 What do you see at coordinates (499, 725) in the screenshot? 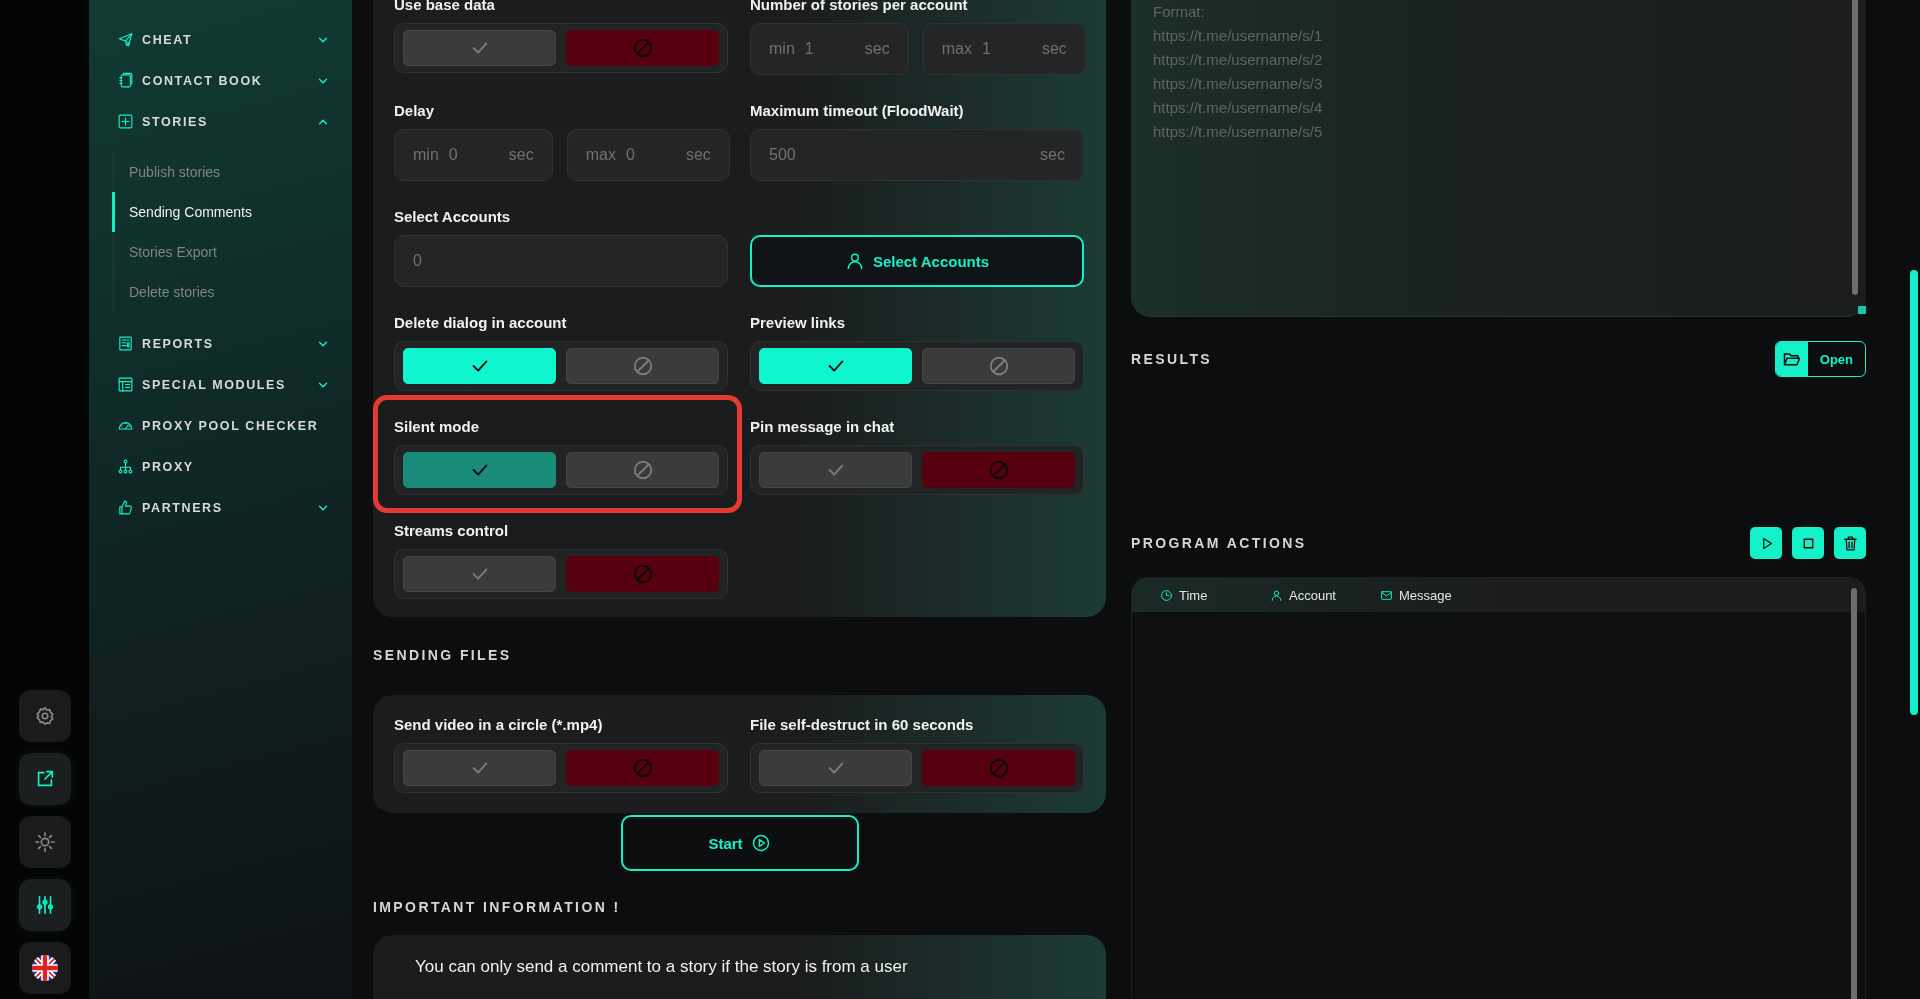
I see `field-label: Send video in a circle (*.mp4)` at bounding box center [499, 725].